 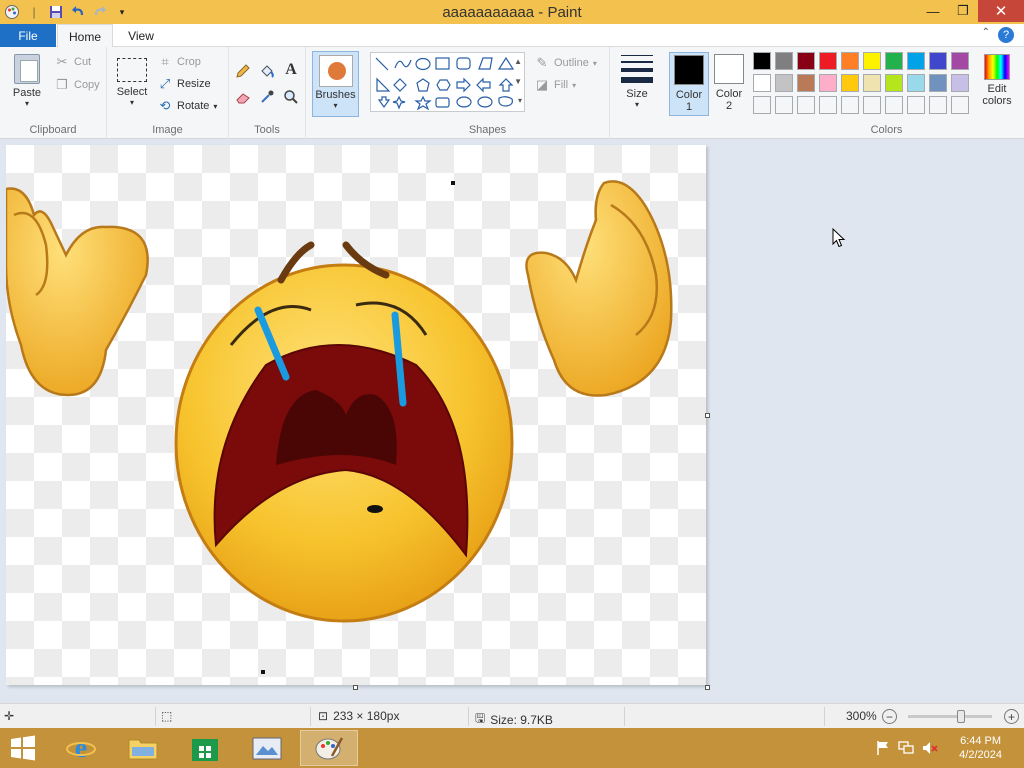 I want to click on image-size-icon: ⊡, so click(x=323, y=716).